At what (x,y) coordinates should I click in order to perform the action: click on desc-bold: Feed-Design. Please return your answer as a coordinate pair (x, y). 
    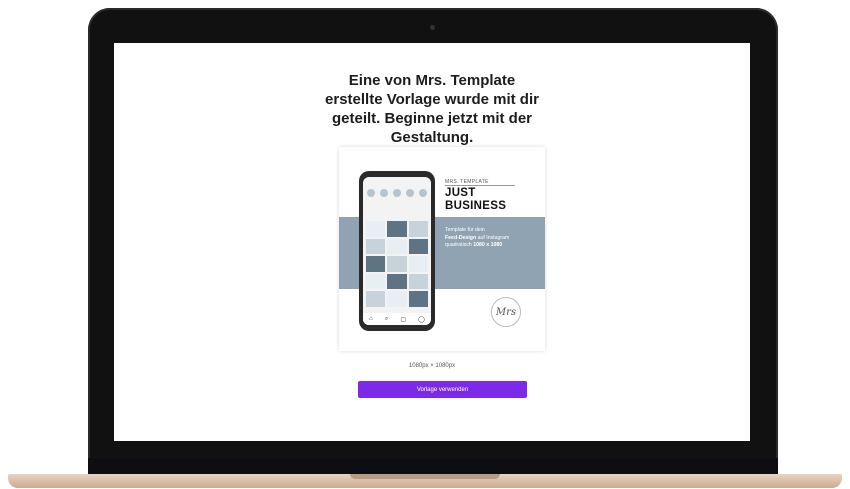
    Looking at the image, I should click on (461, 237).